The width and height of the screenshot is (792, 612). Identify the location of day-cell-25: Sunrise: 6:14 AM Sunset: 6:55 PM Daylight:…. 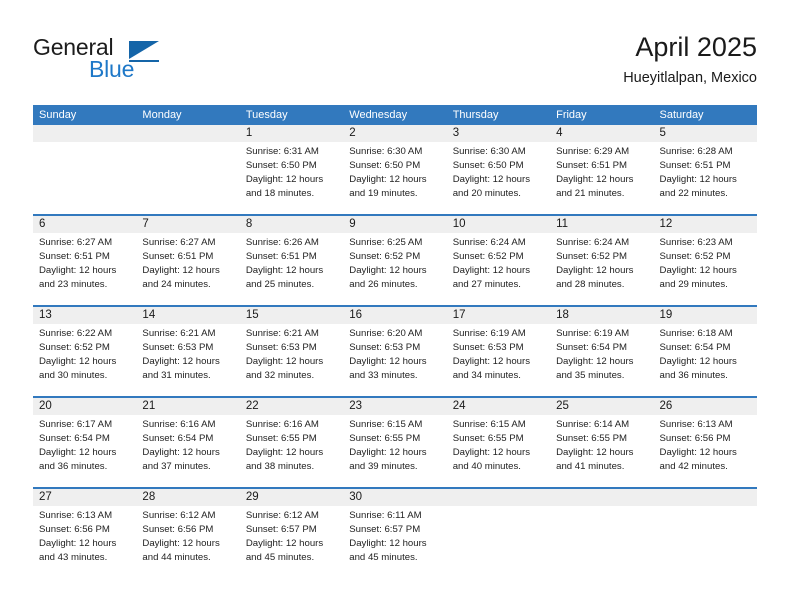
(601, 451).